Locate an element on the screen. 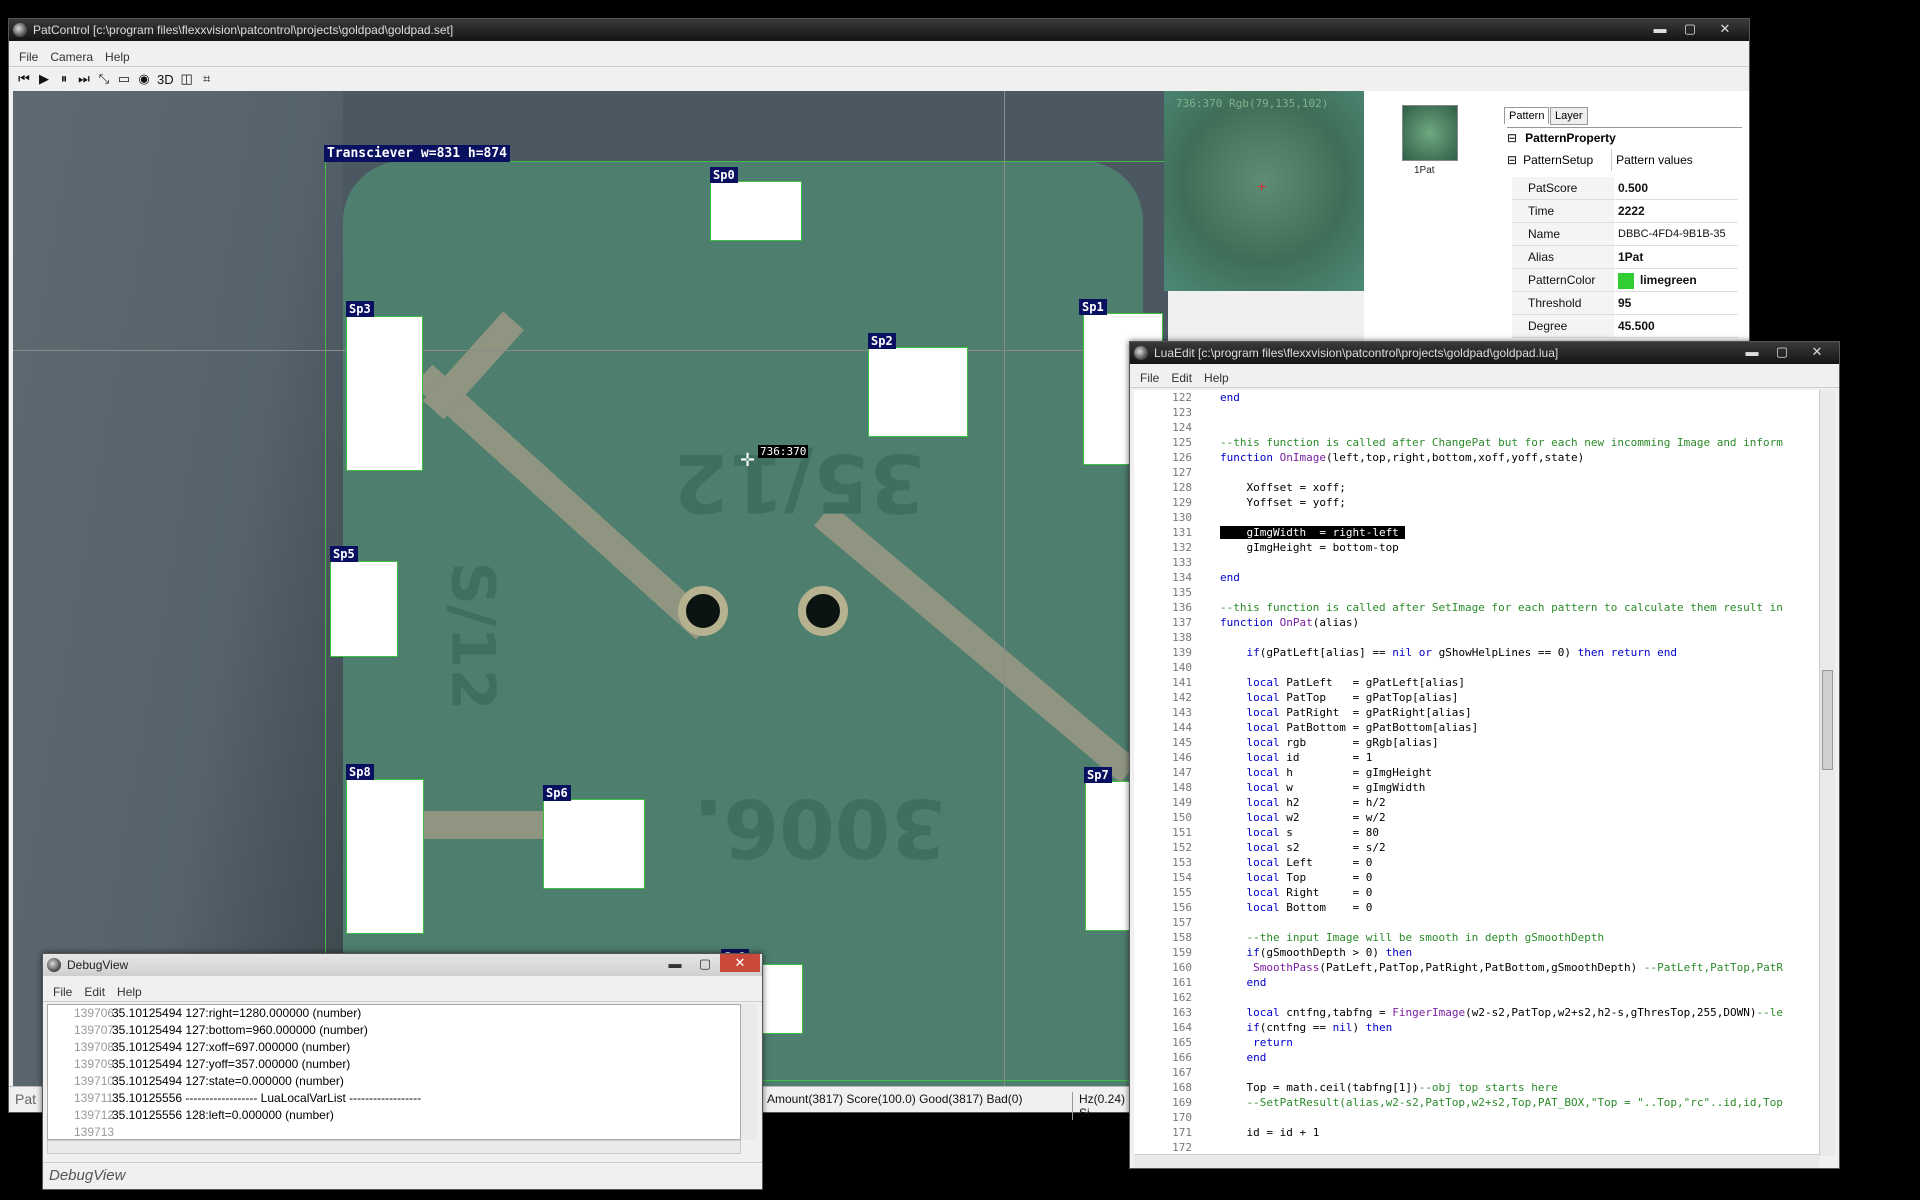 This screenshot has height=1200, width=1920. split-view-icon: ◫ is located at coordinates (187, 79).